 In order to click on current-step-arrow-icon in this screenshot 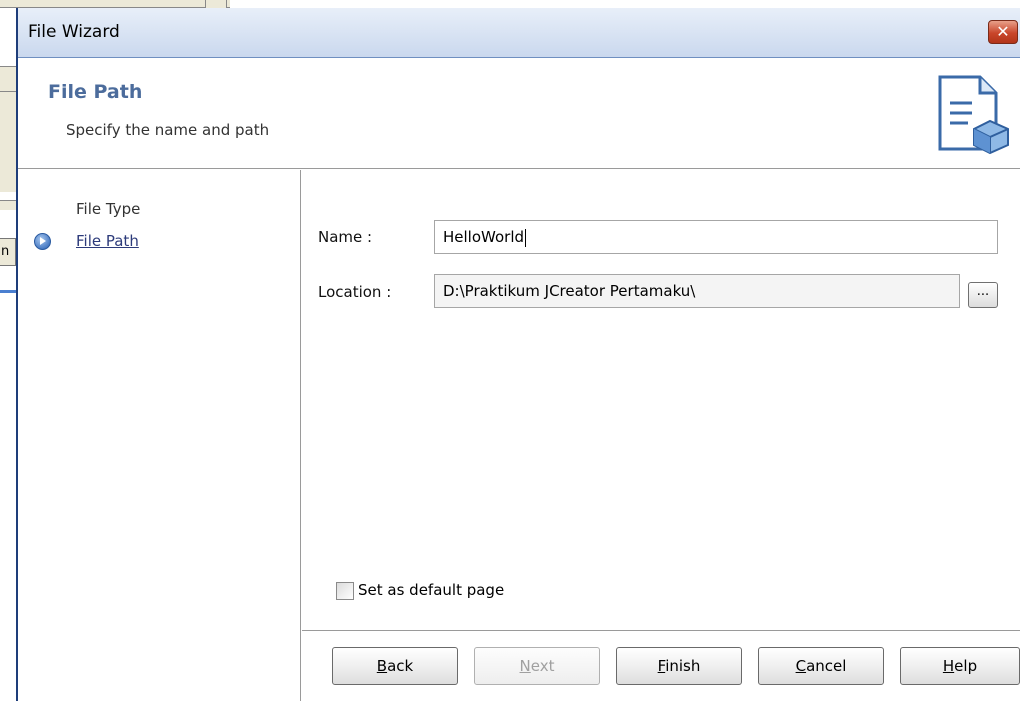, I will do `click(42, 241)`.